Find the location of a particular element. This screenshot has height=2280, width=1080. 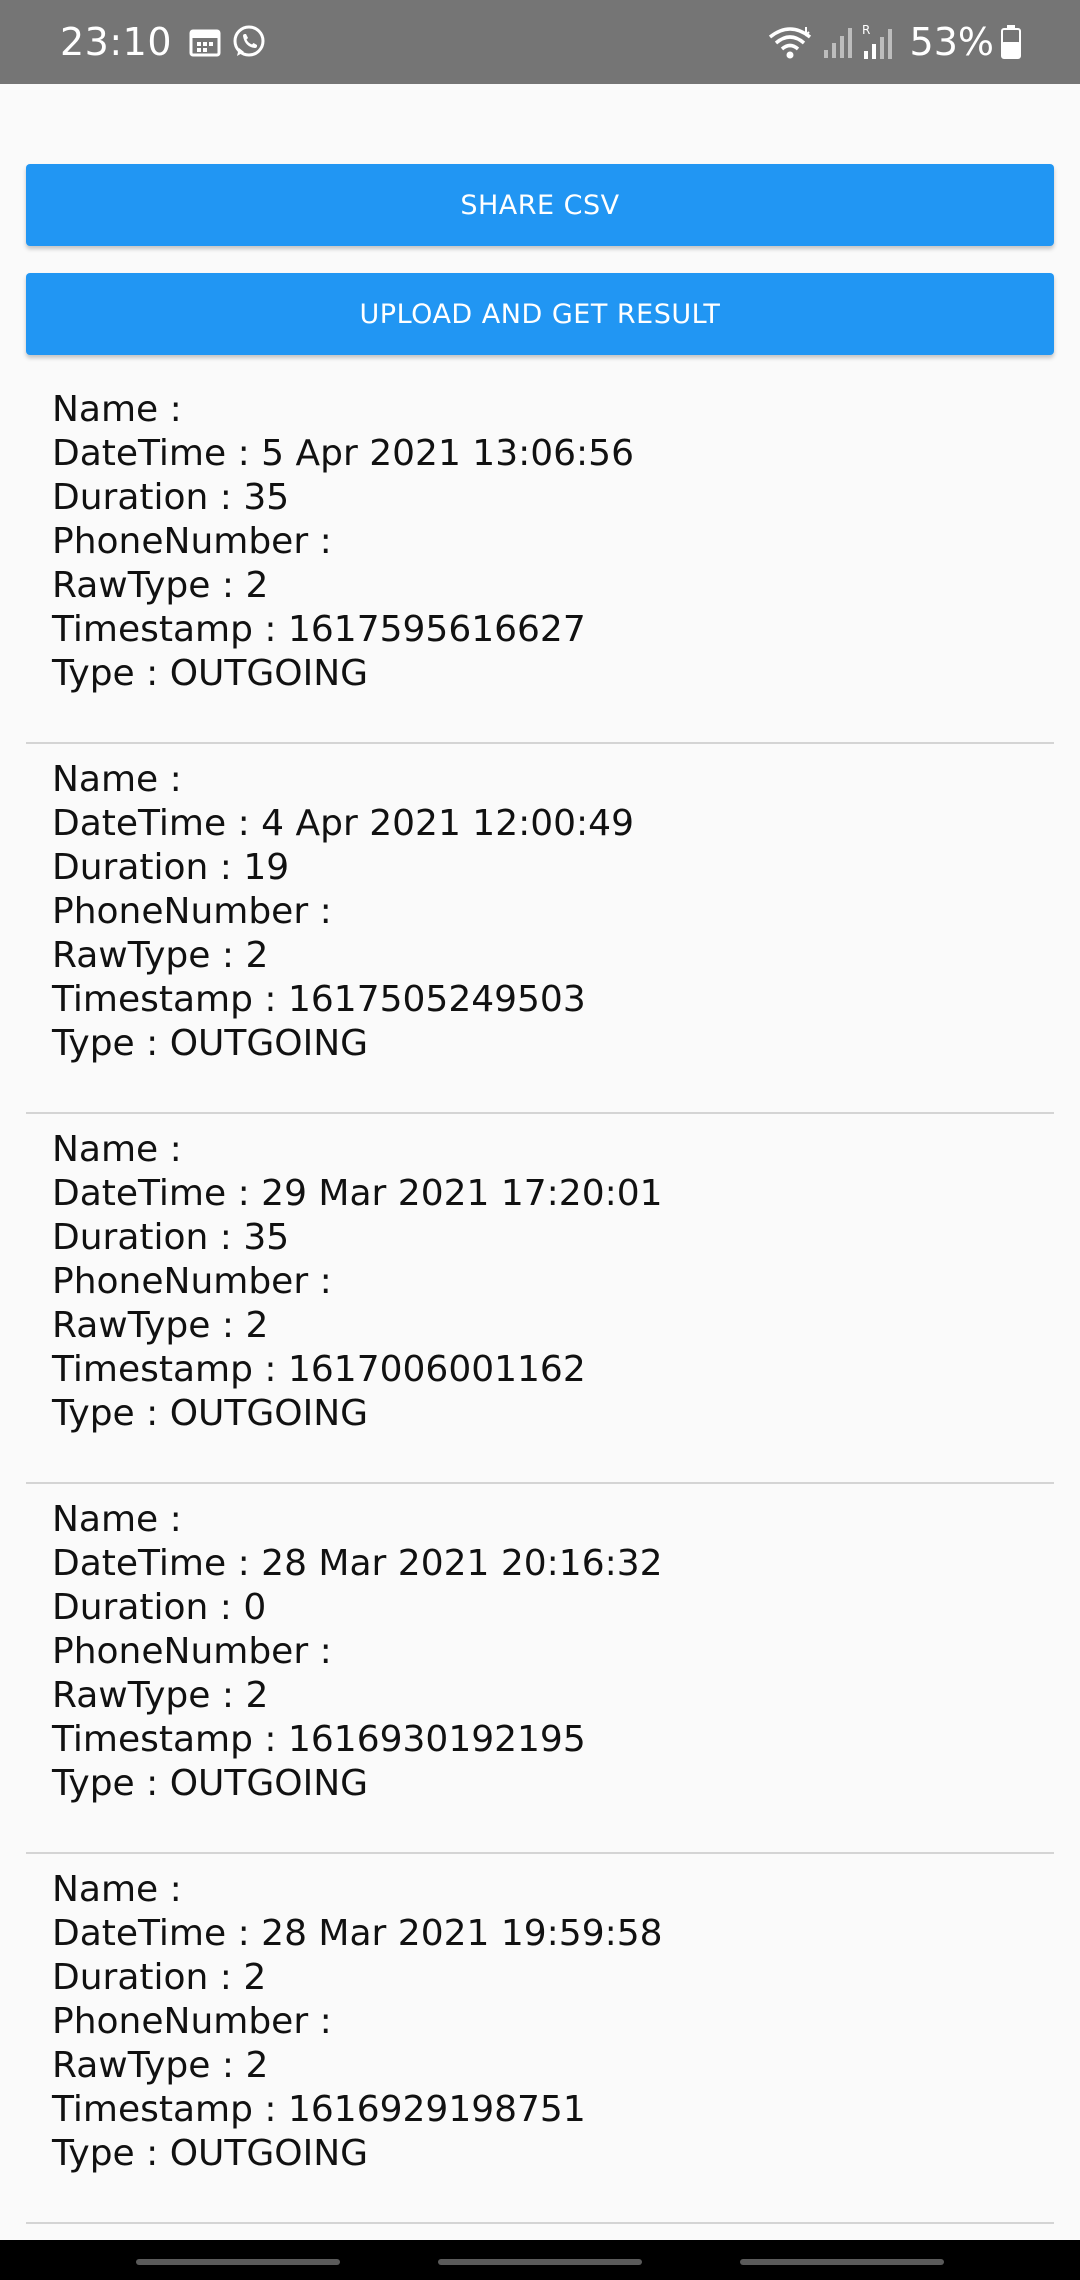

status-bar: 23:10 R 53% is located at coordinates (540, 42).